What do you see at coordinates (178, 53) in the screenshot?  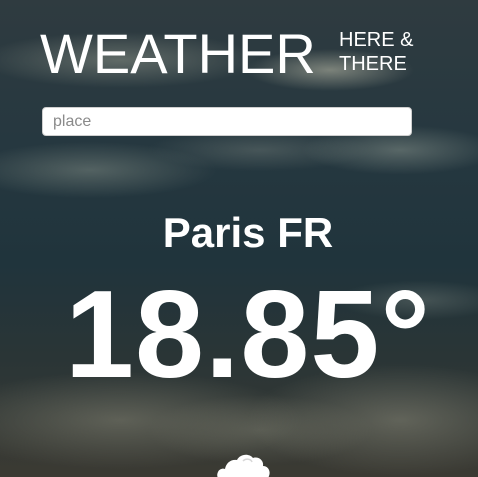 I see `app-title: WEATHER` at bounding box center [178, 53].